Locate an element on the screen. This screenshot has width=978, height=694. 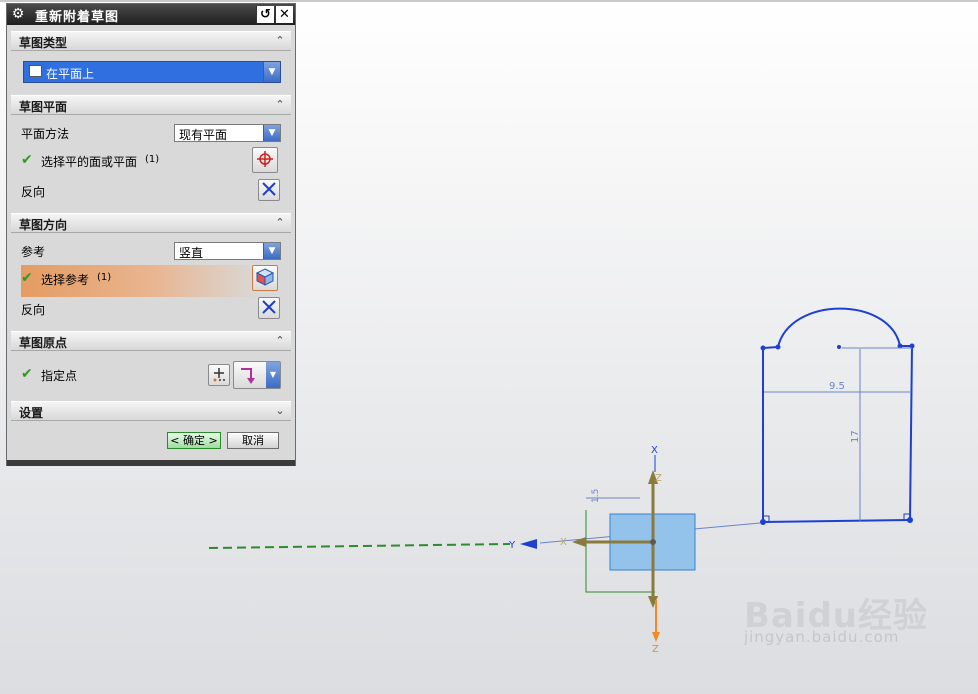
plane-type-icon is located at coordinates (35, 71).